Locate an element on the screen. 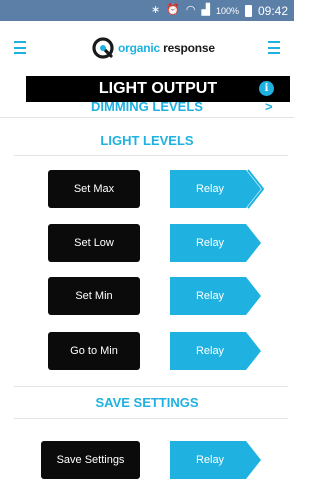 The width and height of the screenshot is (320, 496). save-settings-row: Save Settings Relay is located at coordinates (147, 461).